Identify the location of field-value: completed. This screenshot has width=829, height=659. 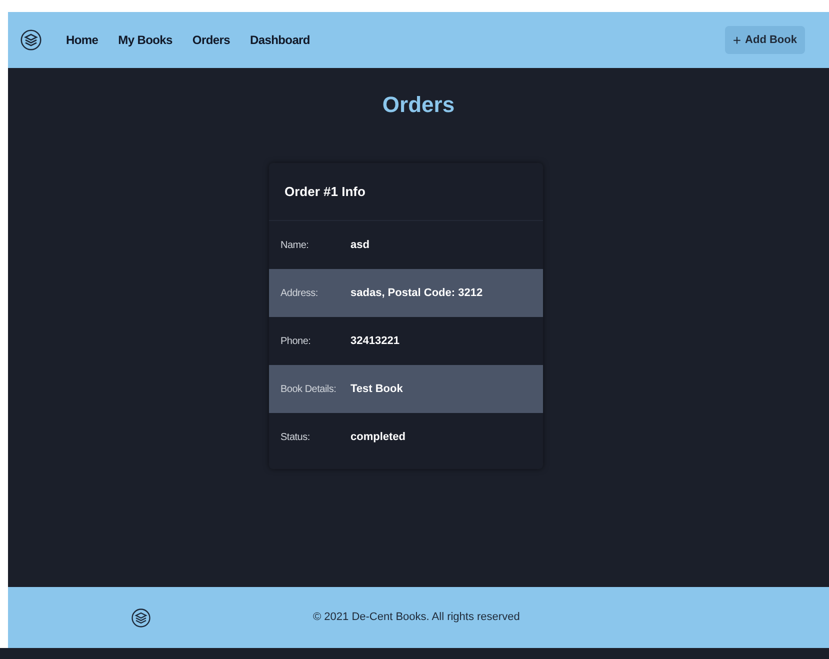
(378, 437).